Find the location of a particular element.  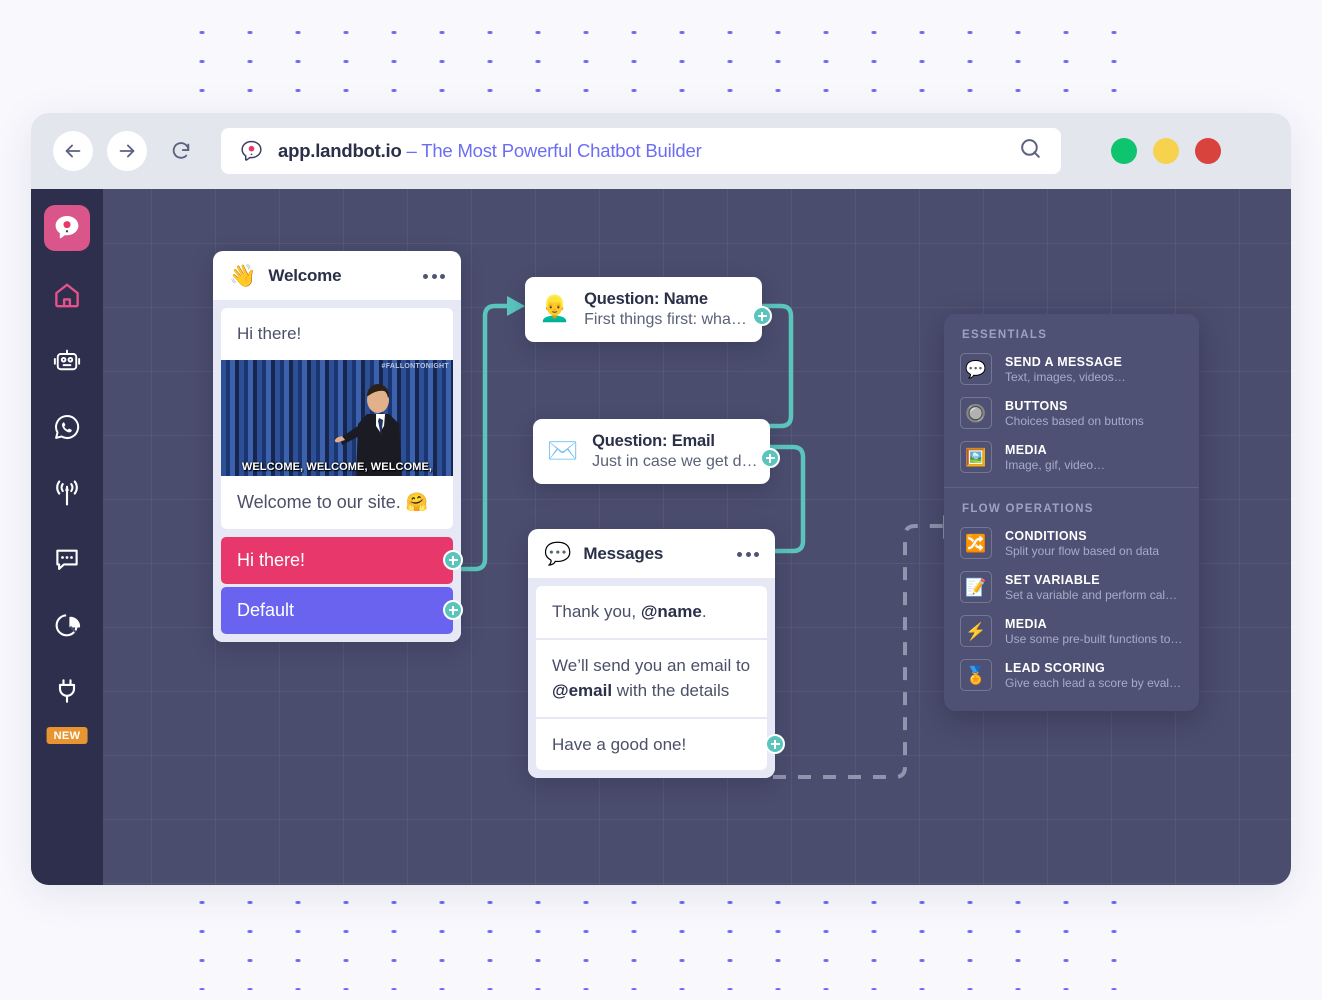

connector-hi-there-to-question-name is located at coordinates (482, 437).